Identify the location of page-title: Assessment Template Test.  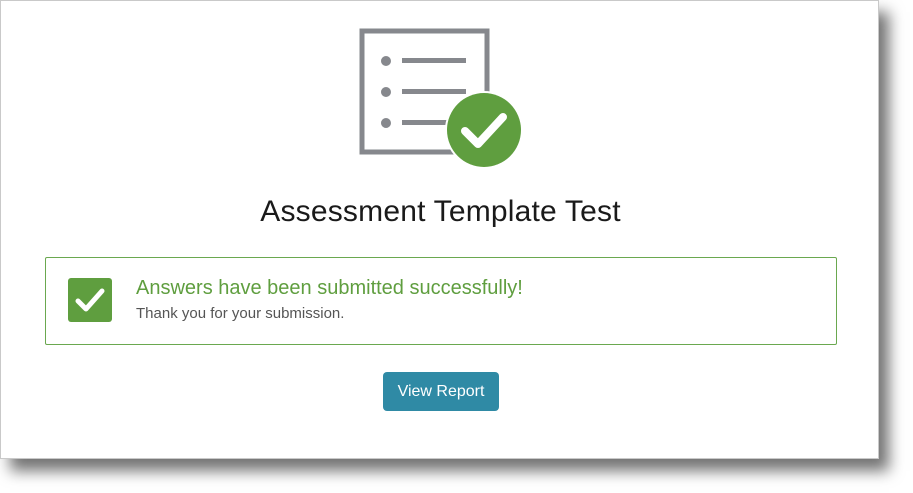
(440, 211).